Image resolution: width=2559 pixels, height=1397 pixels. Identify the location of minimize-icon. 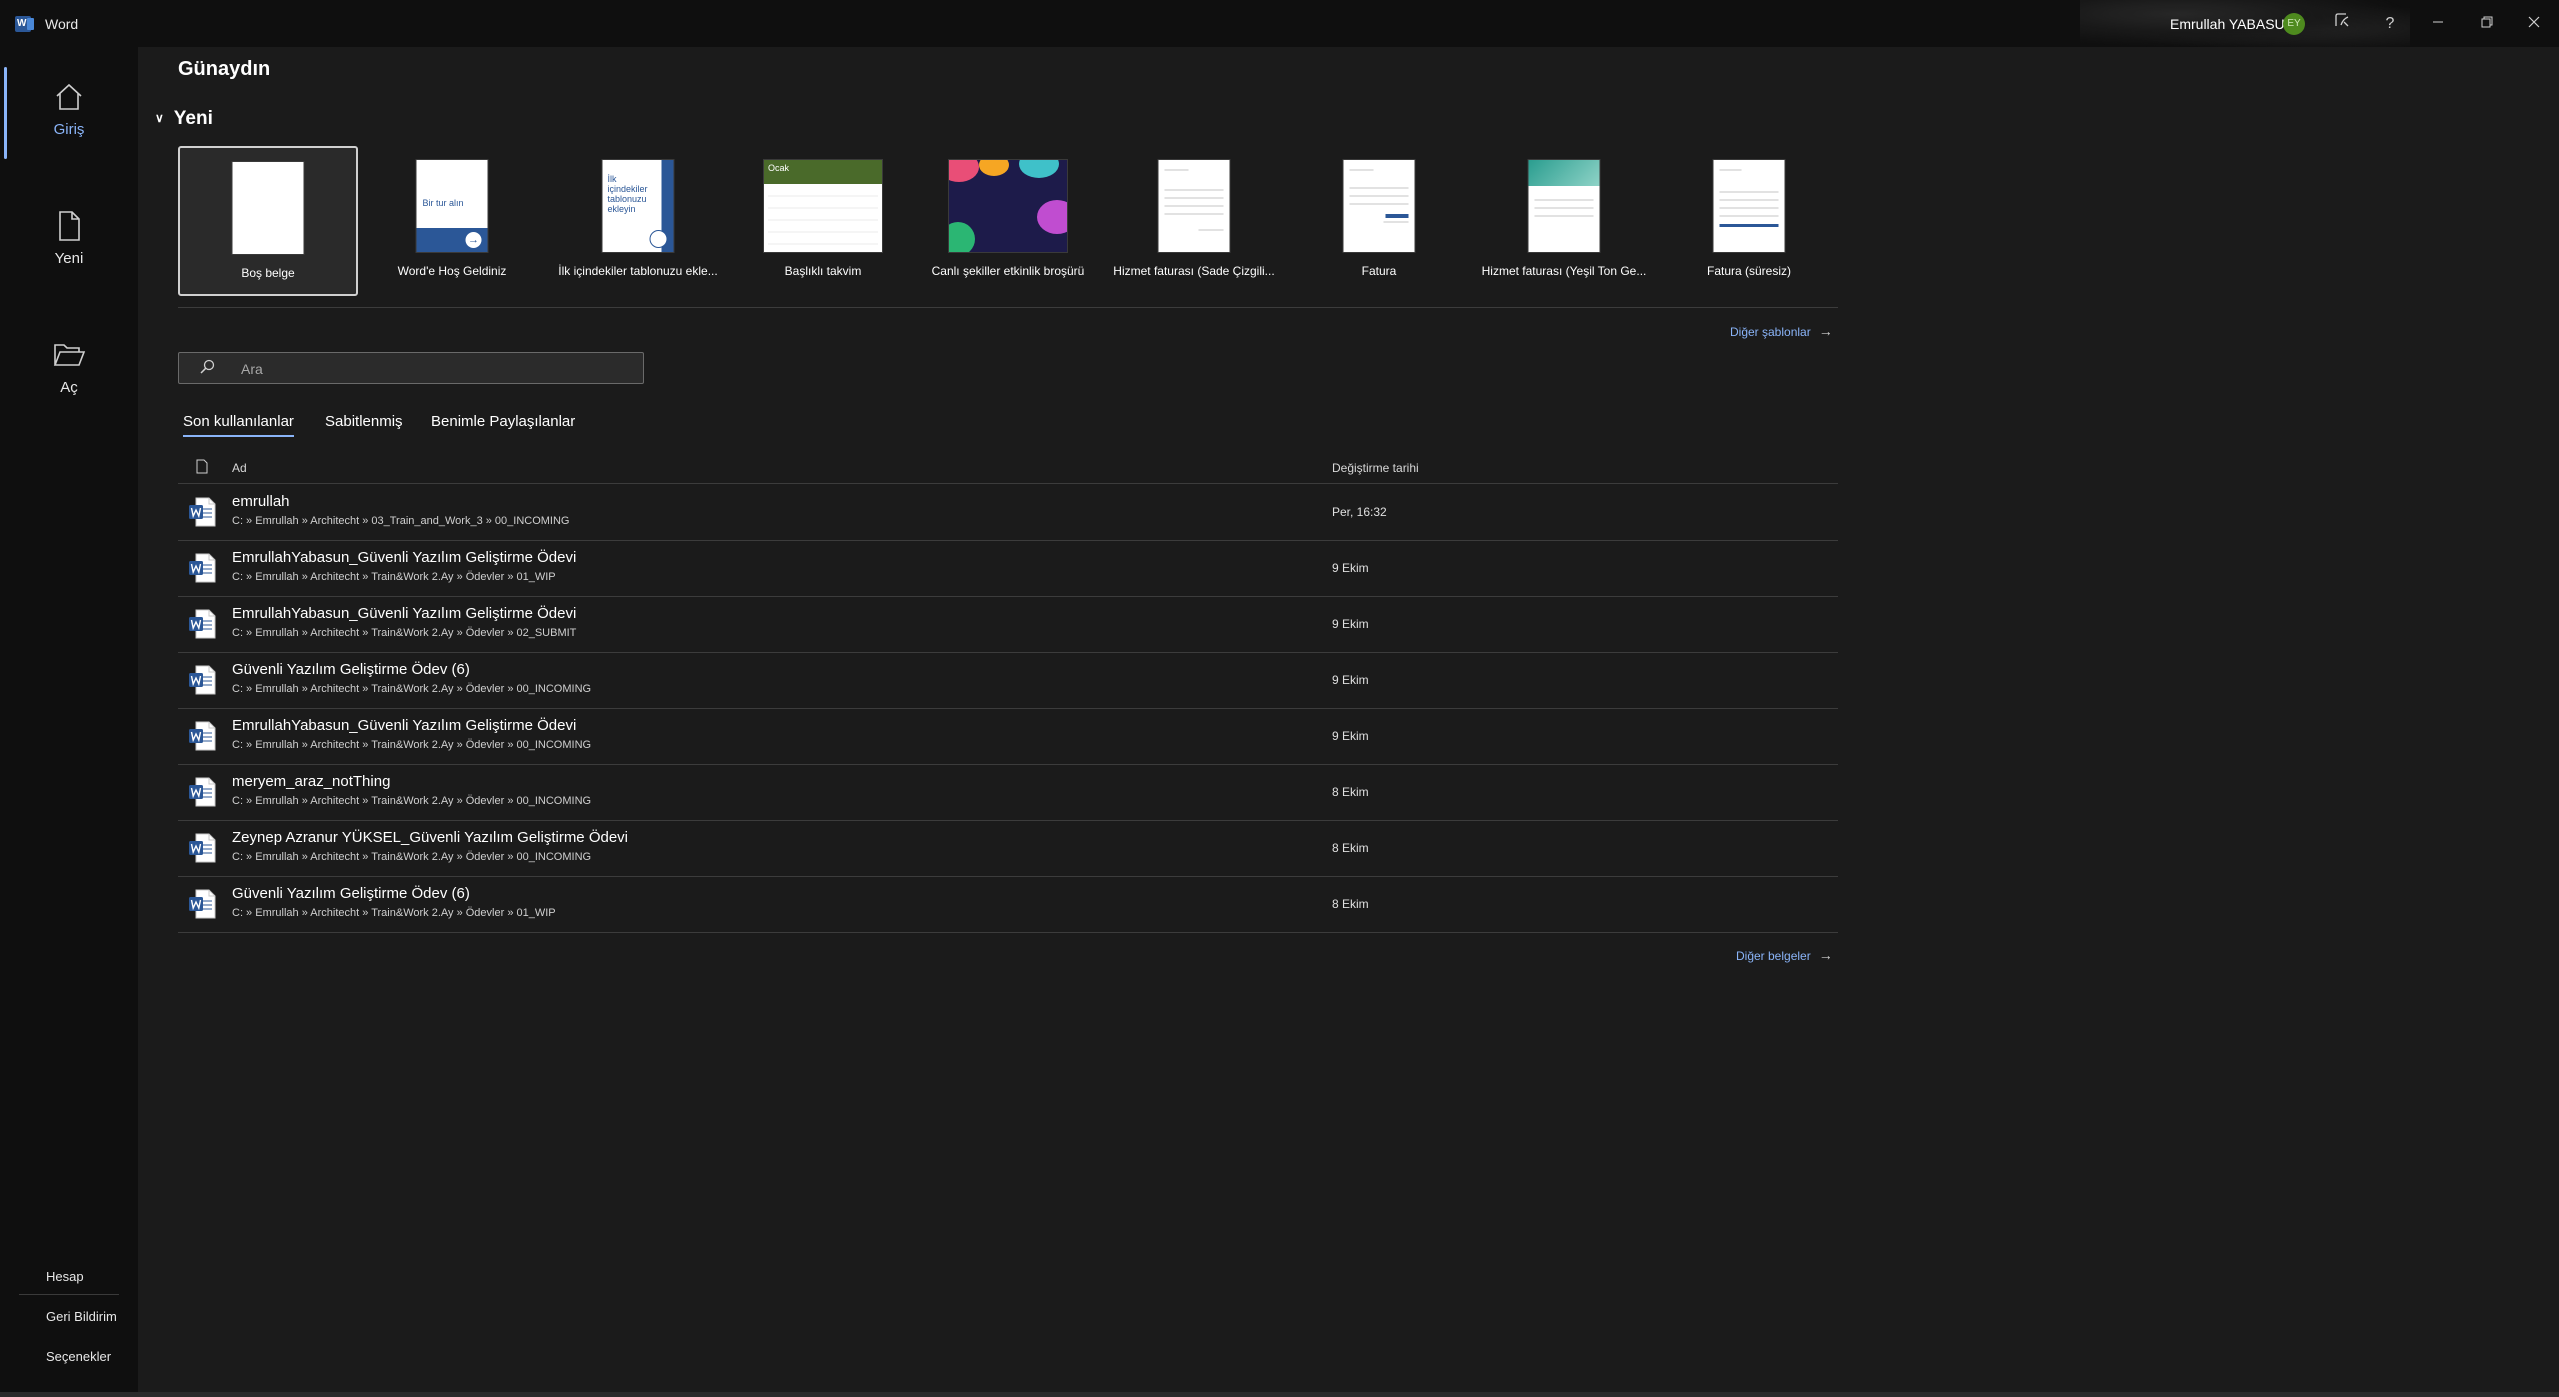
(2438, 24).